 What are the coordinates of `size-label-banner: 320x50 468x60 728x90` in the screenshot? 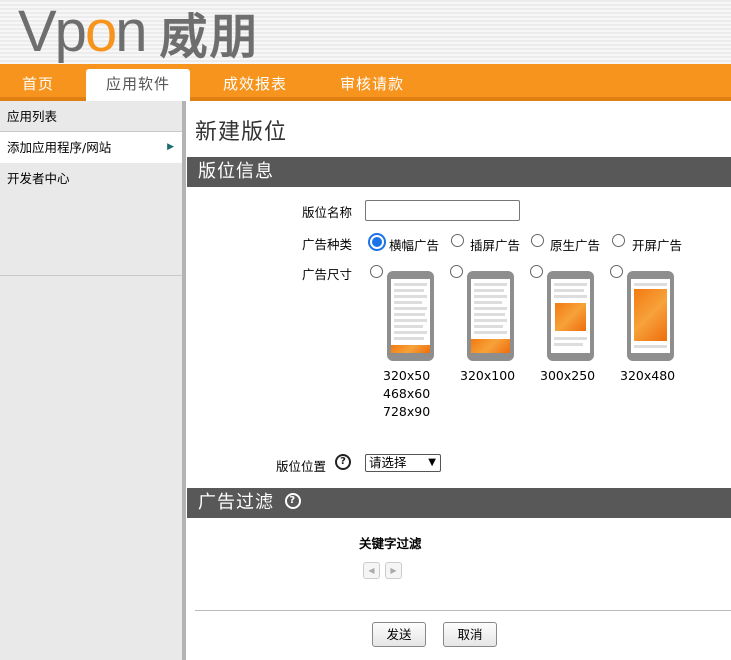 It's located at (406, 394).